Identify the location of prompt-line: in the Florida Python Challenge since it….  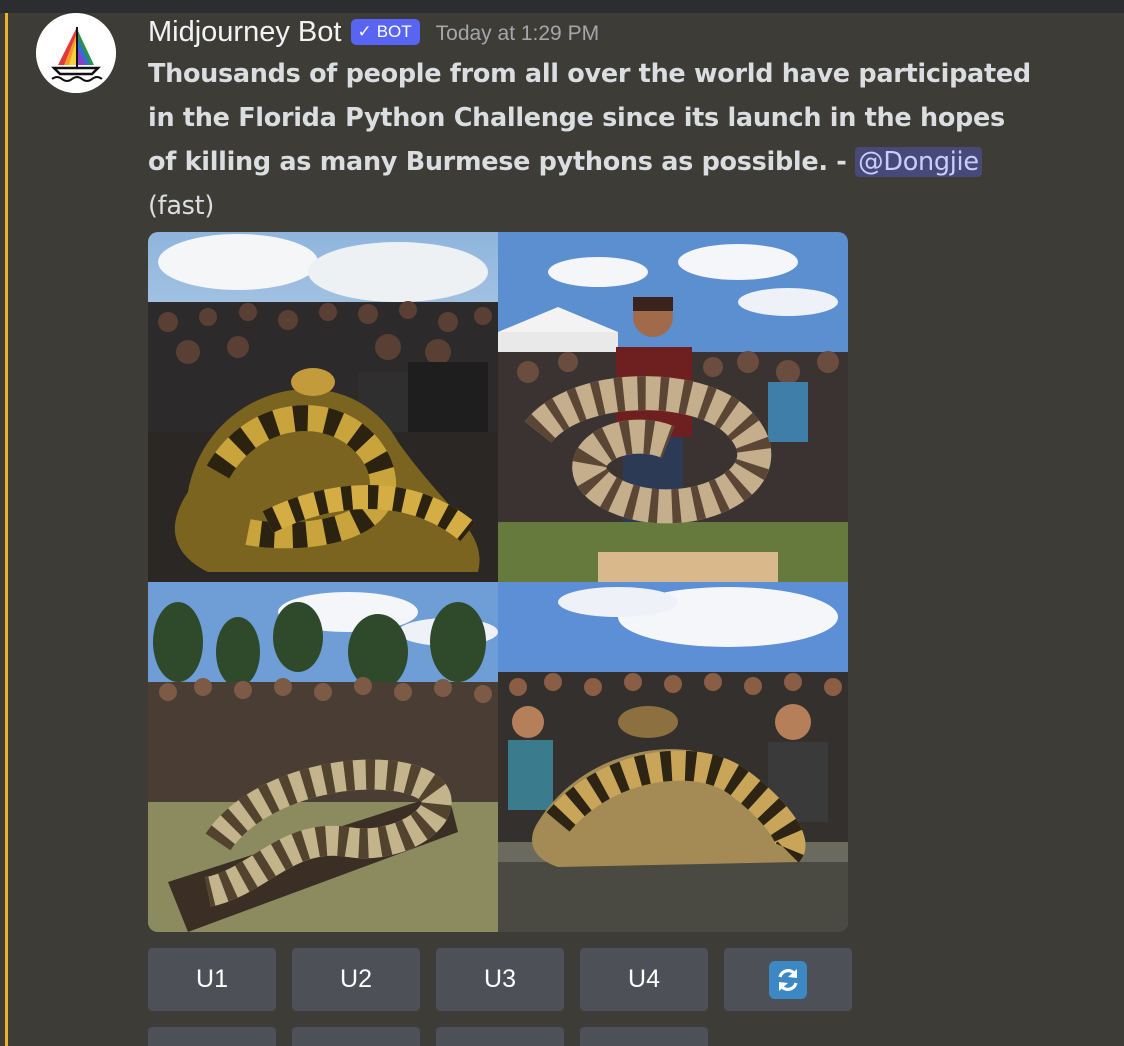
(576, 118).